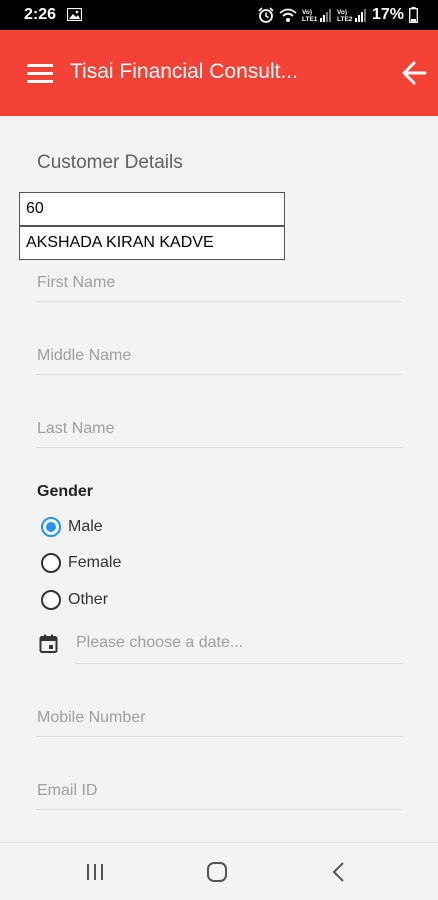 Image resolution: width=438 pixels, height=900 pixels. Describe the element at coordinates (219, 792) in the screenshot. I see `email-field: Email ID` at that location.